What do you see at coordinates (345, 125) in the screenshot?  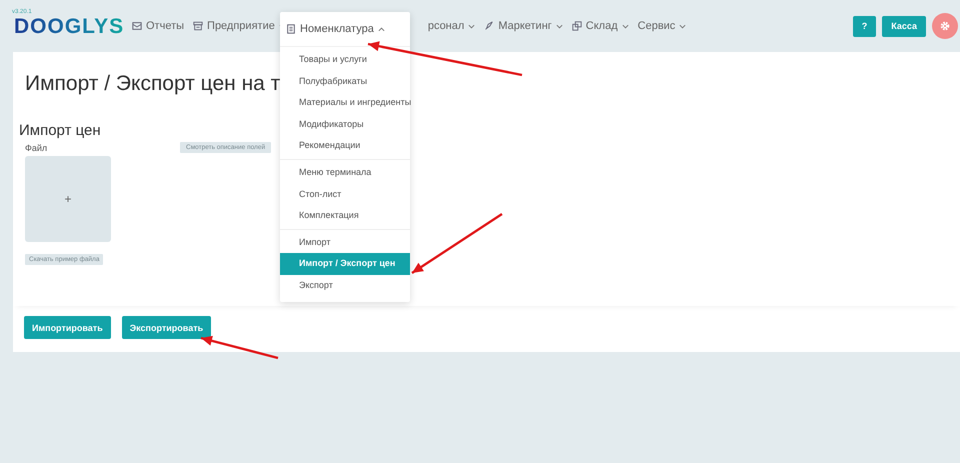 I see `menu-item: Модификаторы` at bounding box center [345, 125].